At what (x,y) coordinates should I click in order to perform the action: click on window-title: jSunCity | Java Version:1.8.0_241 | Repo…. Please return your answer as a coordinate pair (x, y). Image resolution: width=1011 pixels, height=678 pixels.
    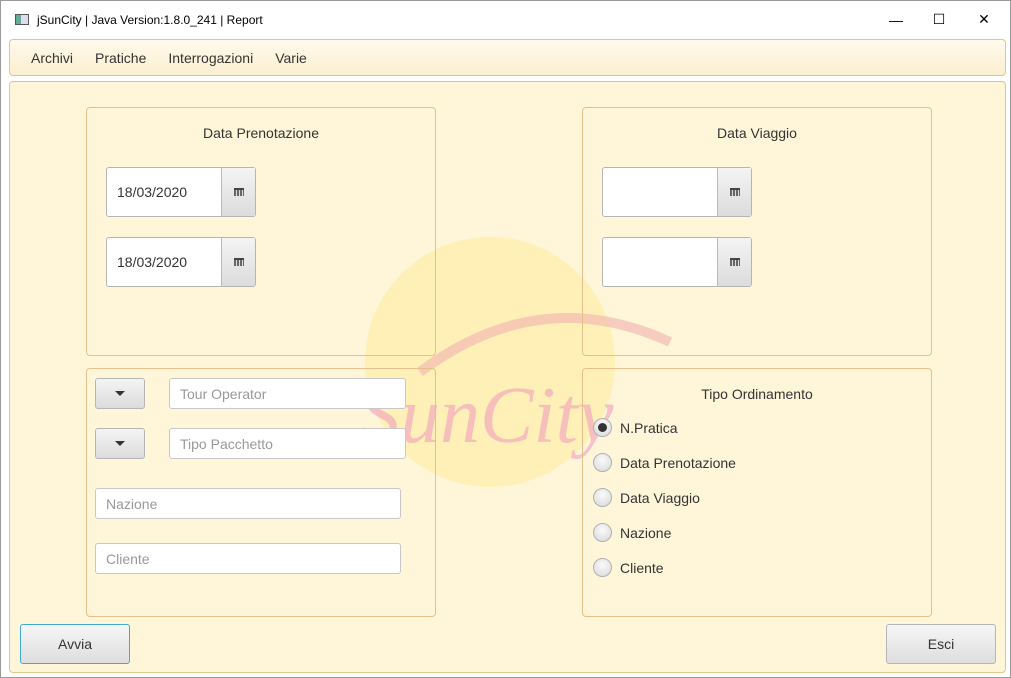
    Looking at the image, I should click on (150, 19).